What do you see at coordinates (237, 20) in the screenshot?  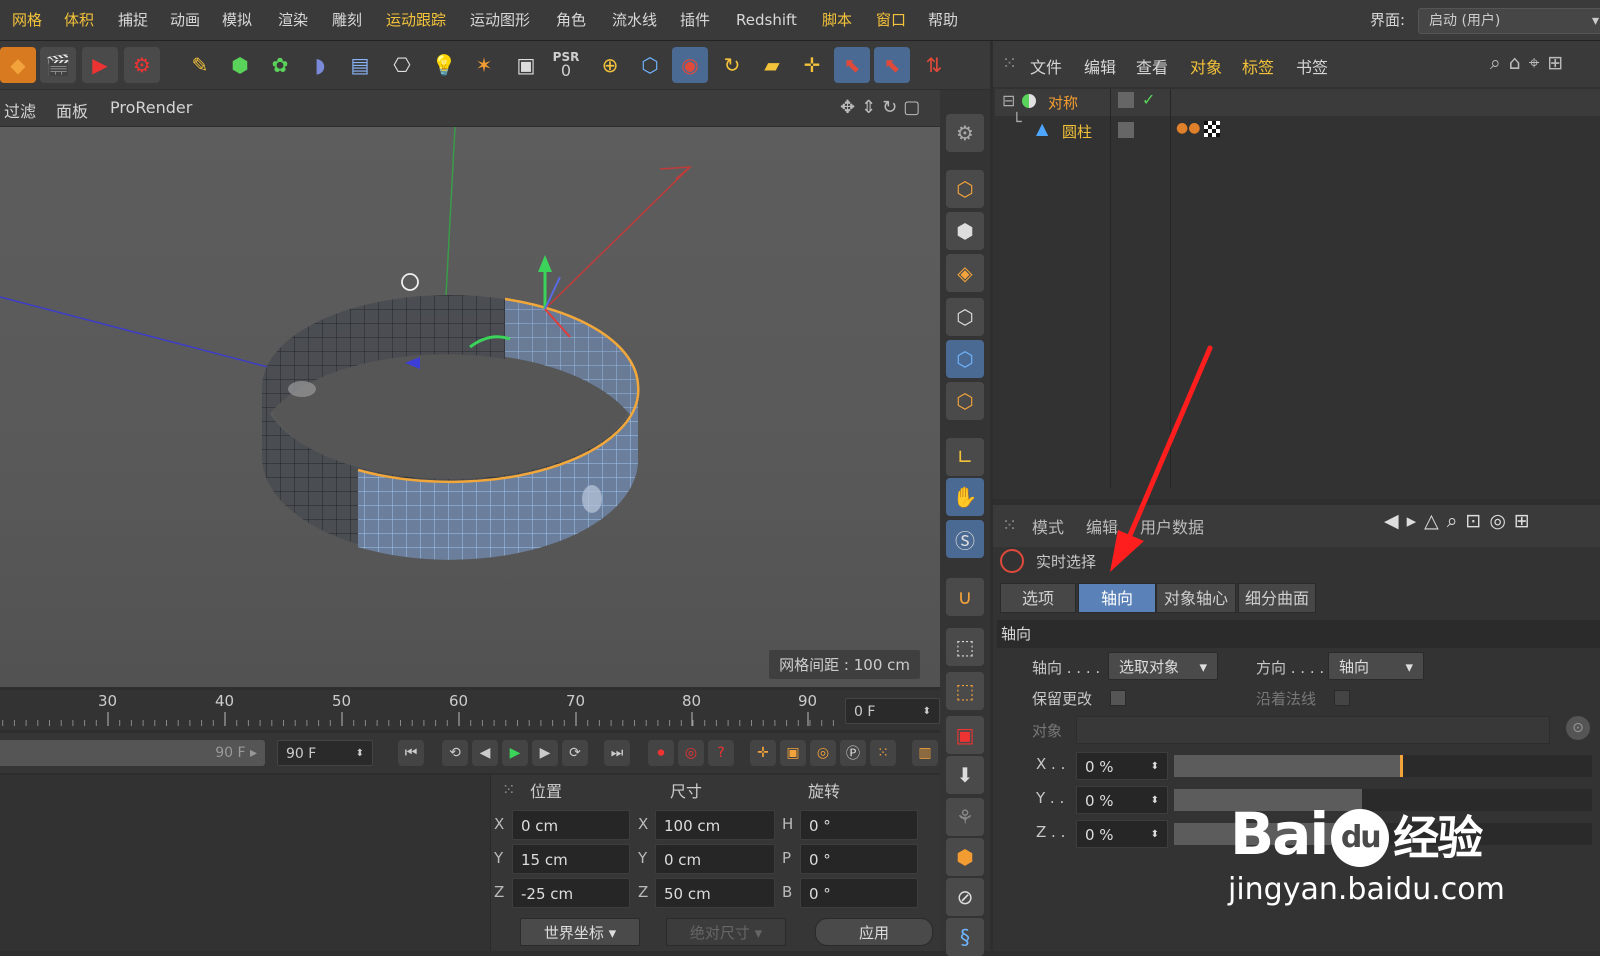 I see `menu-item-4: 模拟` at bounding box center [237, 20].